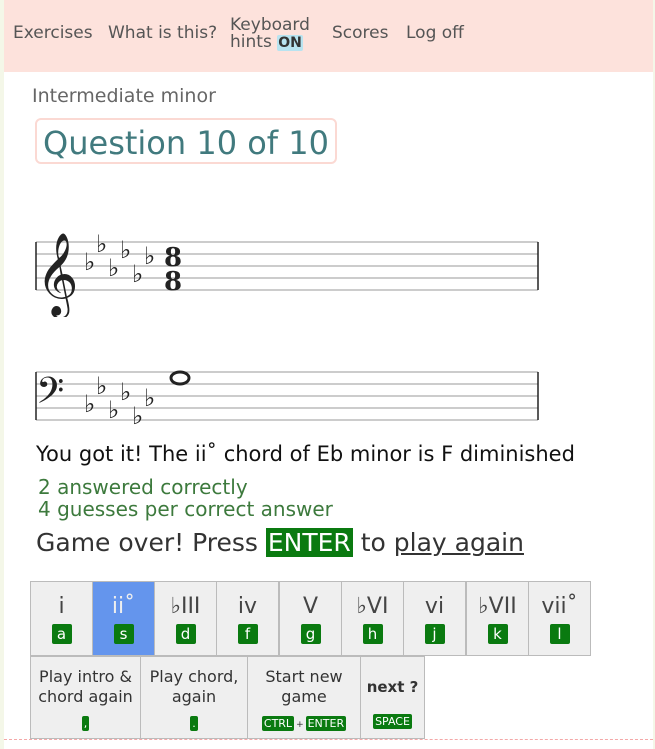  I want to click on key-hint-badge: k, so click(497, 634).